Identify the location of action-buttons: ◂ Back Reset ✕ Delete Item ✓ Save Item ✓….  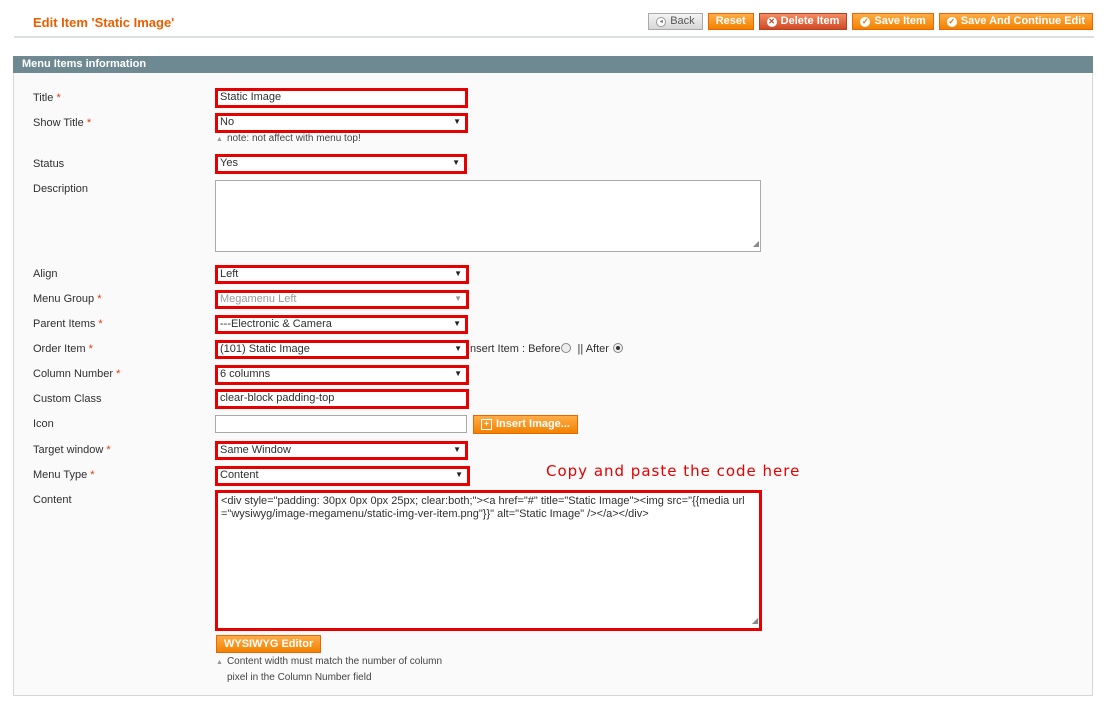
(870, 21).